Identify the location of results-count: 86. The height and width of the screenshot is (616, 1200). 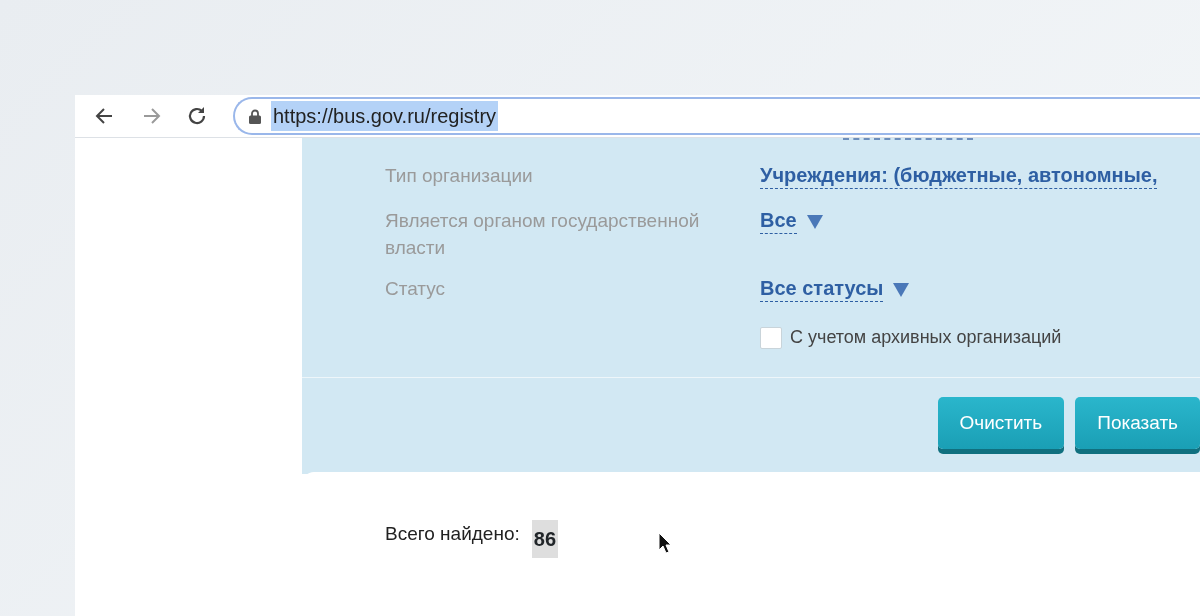
(544, 539).